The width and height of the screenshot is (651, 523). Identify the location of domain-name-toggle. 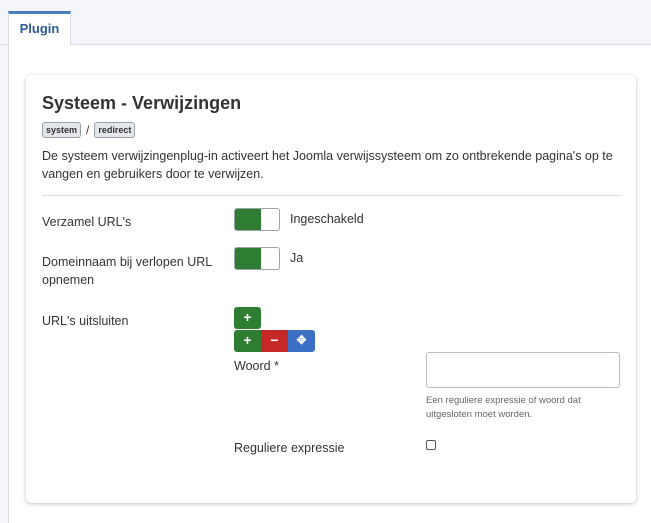
(257, 258).